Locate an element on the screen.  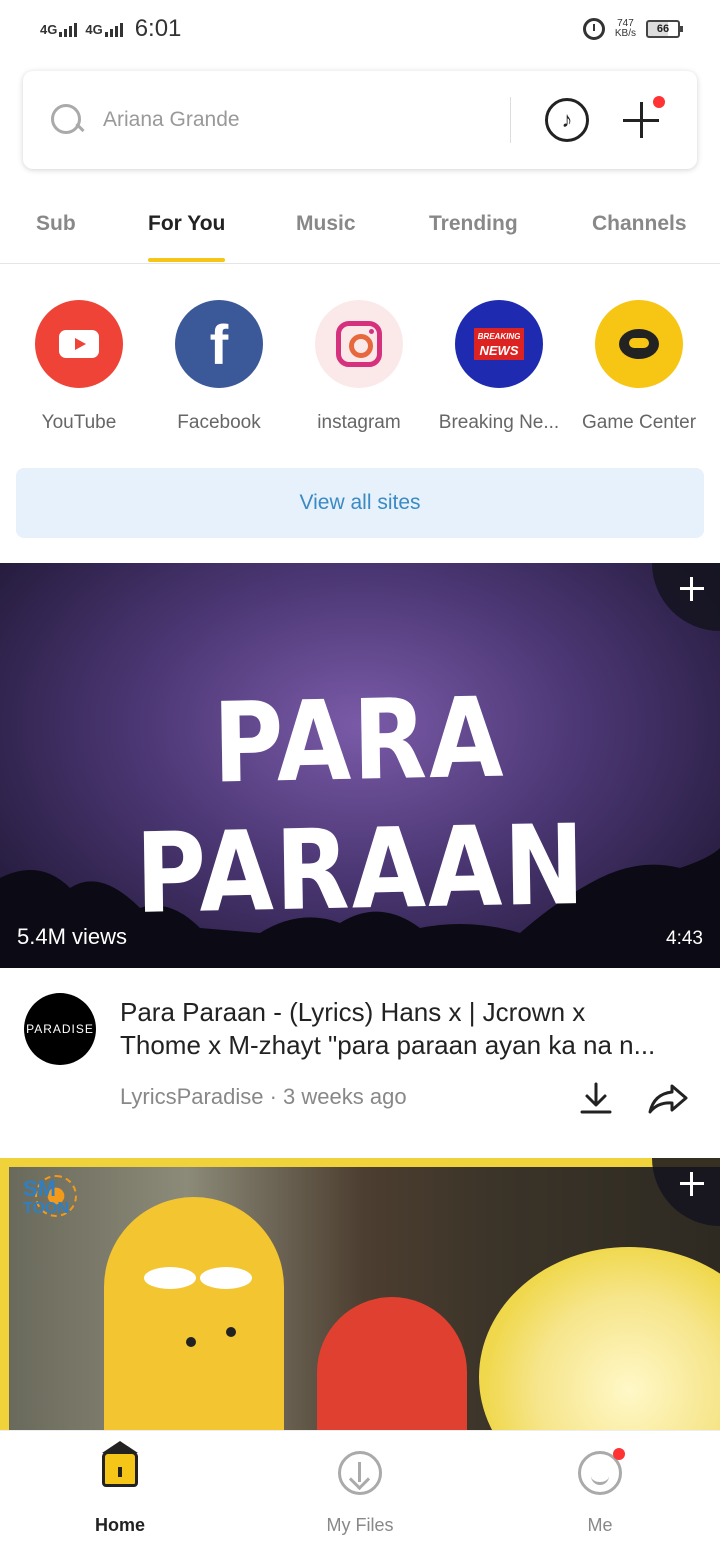
channel-name: LyricsParadise is located at coordinates (191, 1096).